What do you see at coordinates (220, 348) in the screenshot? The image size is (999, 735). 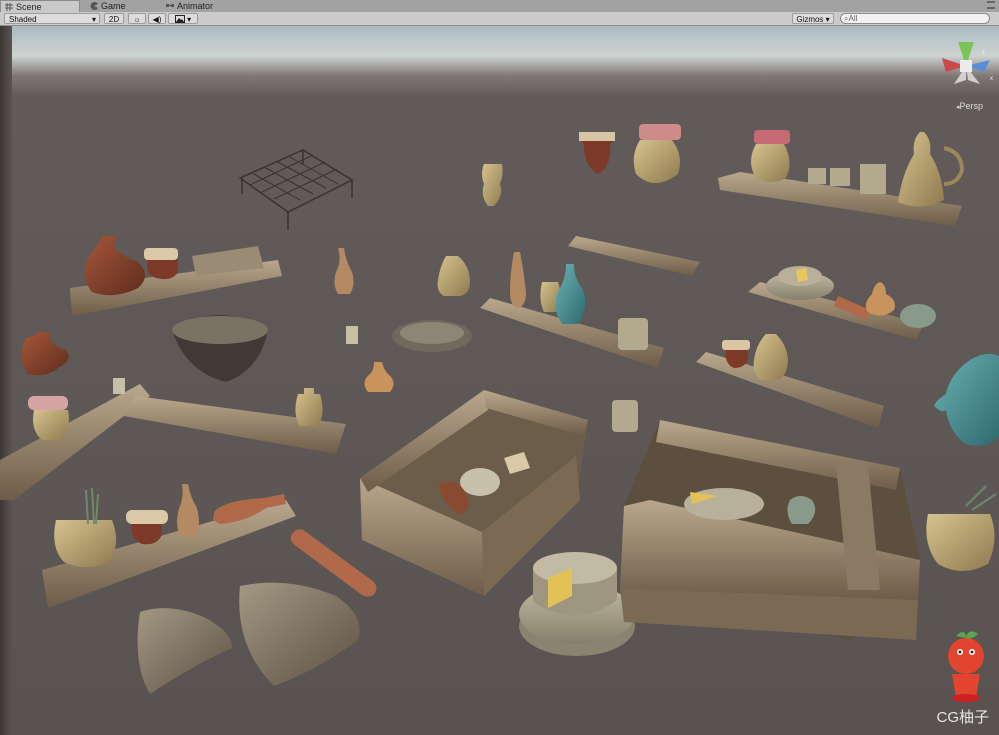 I see `wooden-bowl` at bounding box center [220, 348].